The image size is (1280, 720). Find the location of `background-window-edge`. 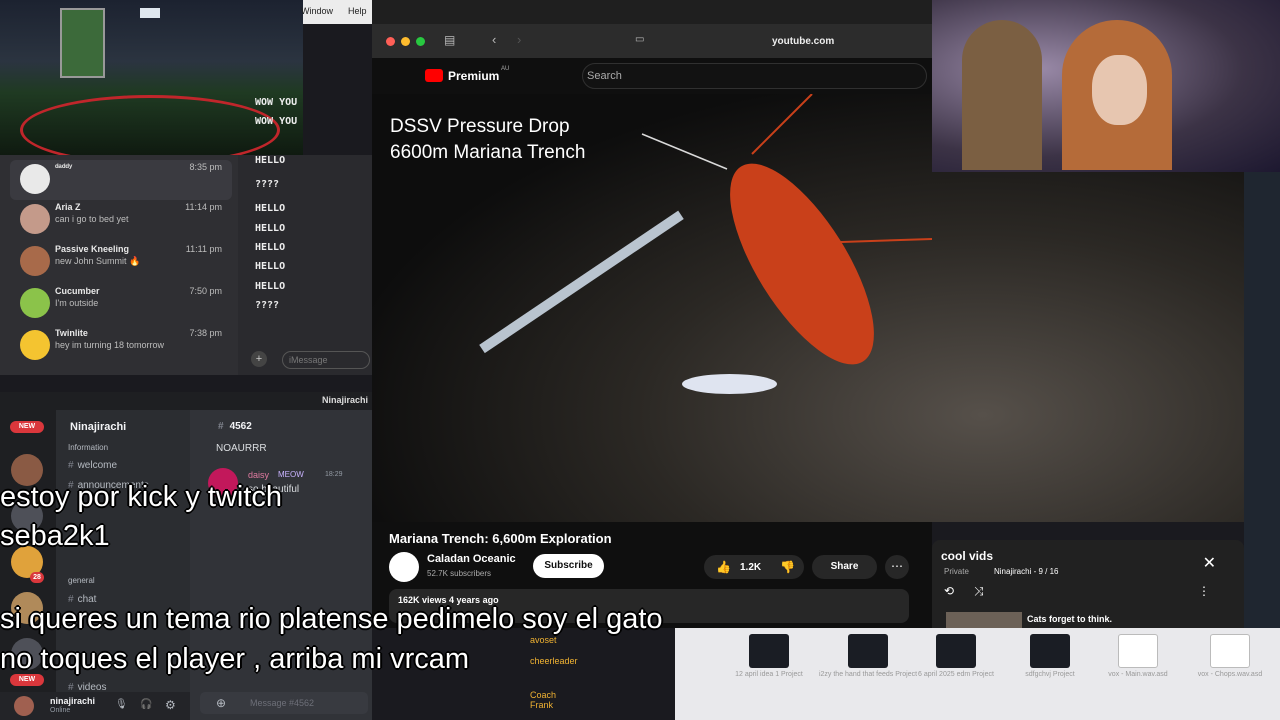

background-window-edge is located at coordinates (1262, 400).